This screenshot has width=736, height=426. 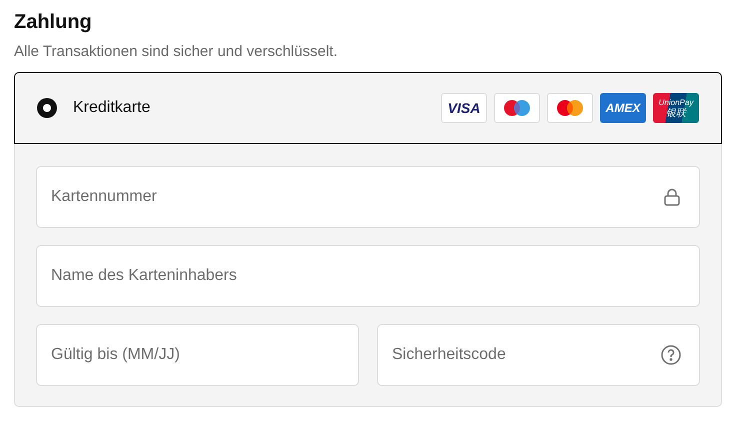 I want to click on radio-button, so click(x=47, y=108).